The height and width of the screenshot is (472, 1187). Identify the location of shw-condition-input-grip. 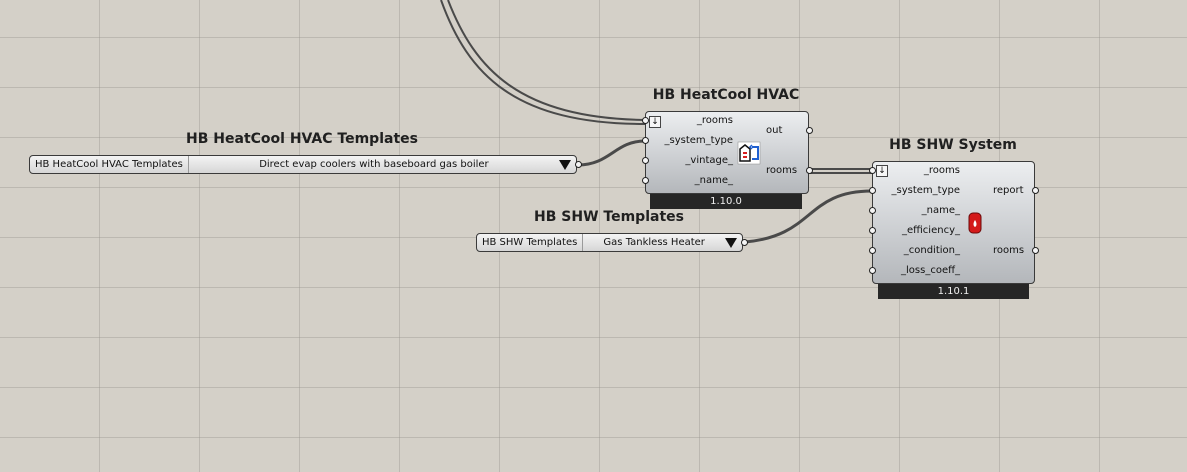
(872, 250).